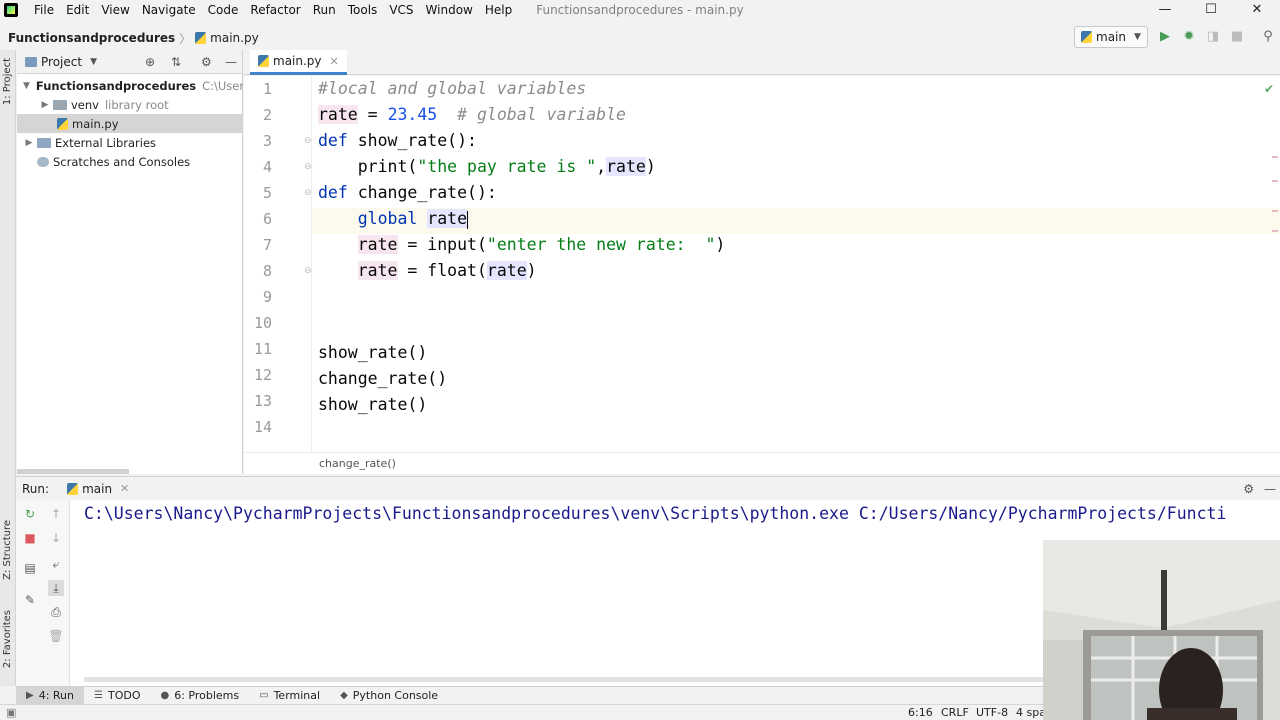 The height and width of the screenshot is (720, 1280). What do you see at coordinates (30, 514) in the screenshot?
I see `rerun-icon: ↻` at bounding box center [30, 514].